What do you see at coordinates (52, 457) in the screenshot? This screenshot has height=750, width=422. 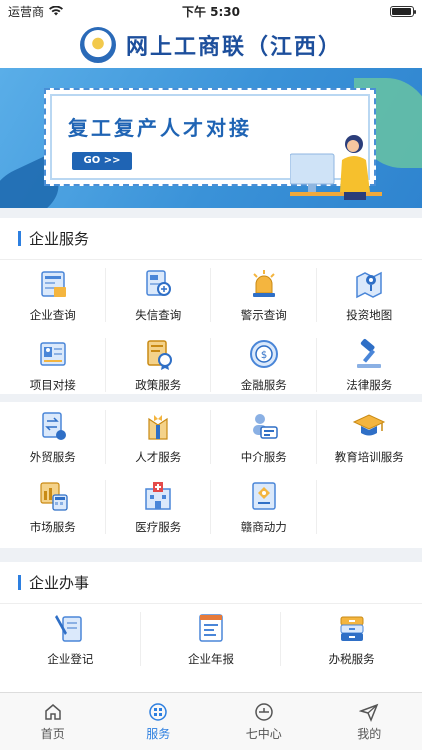 I see `service-label: 外贸服务` at bounding box center [52, 457].